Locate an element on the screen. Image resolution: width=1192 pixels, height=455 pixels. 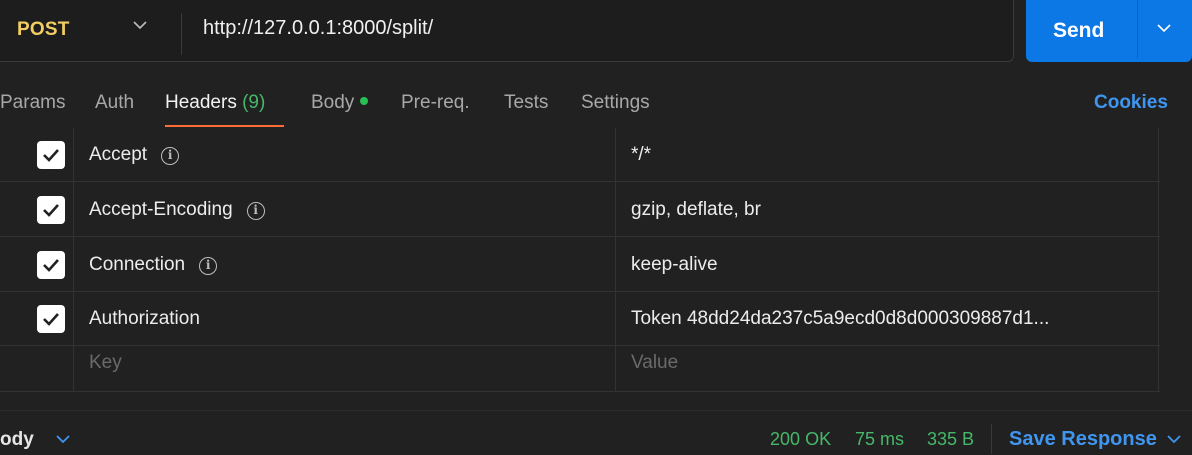
tab-label: Body is located at coordinates (333, 102).